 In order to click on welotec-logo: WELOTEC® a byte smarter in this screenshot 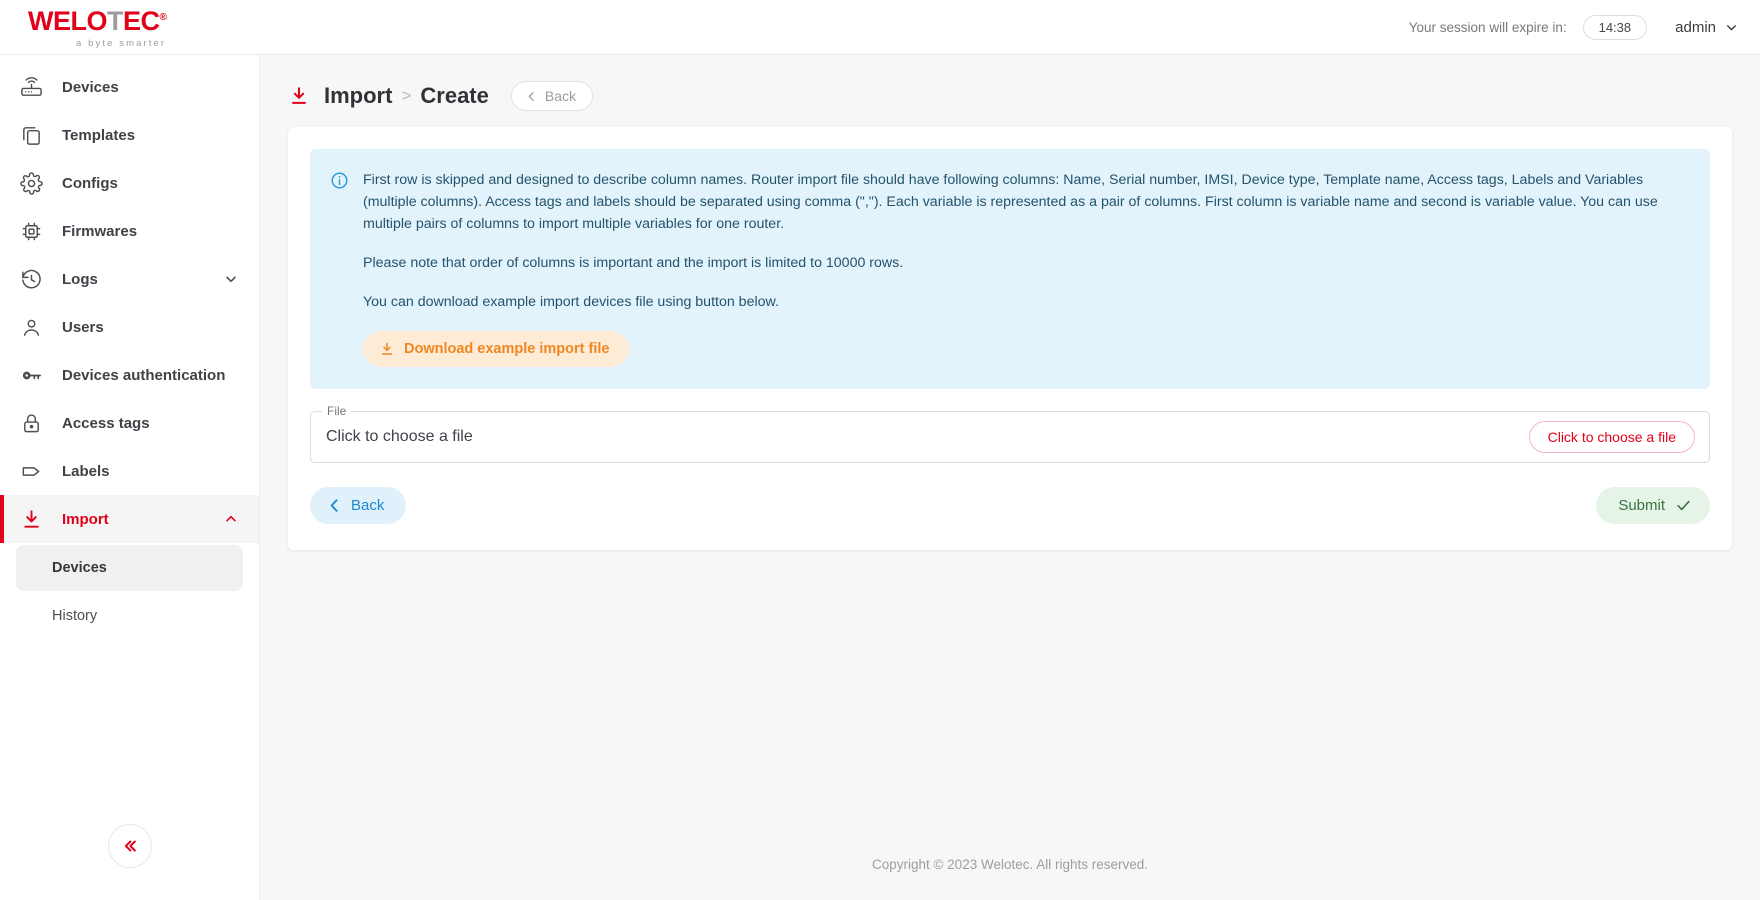, I will do `click(97, 27)`.